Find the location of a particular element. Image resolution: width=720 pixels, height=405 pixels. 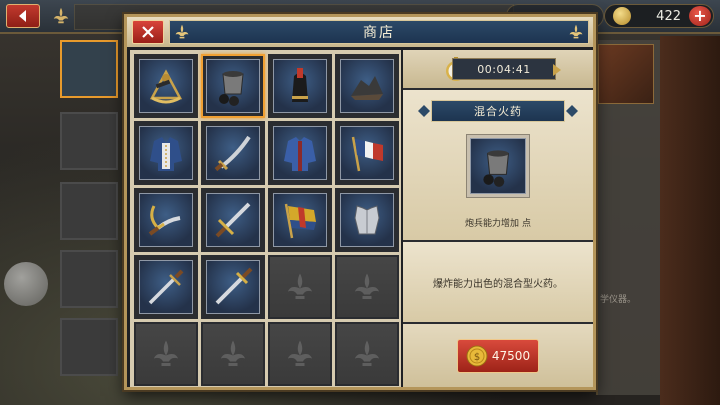

medal-count: 422 is located at coordinates (668, 16).